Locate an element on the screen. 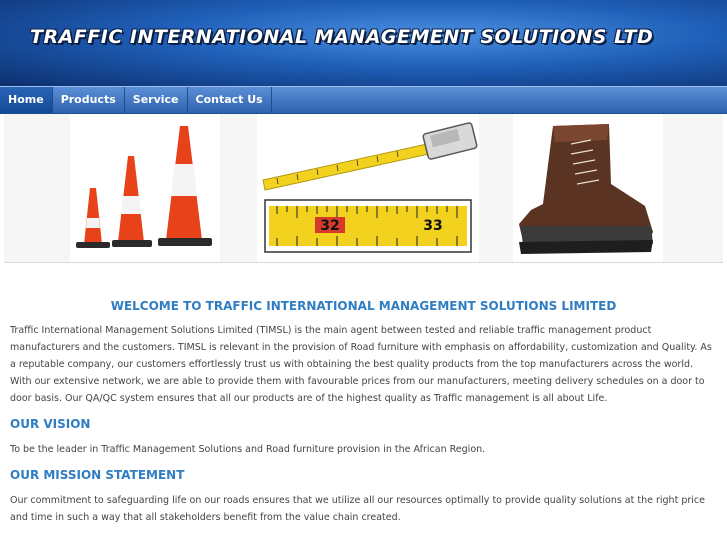 The width and height of the screenshot is (727, 545). mission-heading: OUR MISSION STATEMENT is located at coordinates (97, 475).